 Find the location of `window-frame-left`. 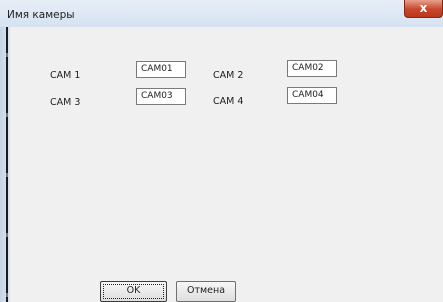

window-frame-left is located at coordinates (5, 164).